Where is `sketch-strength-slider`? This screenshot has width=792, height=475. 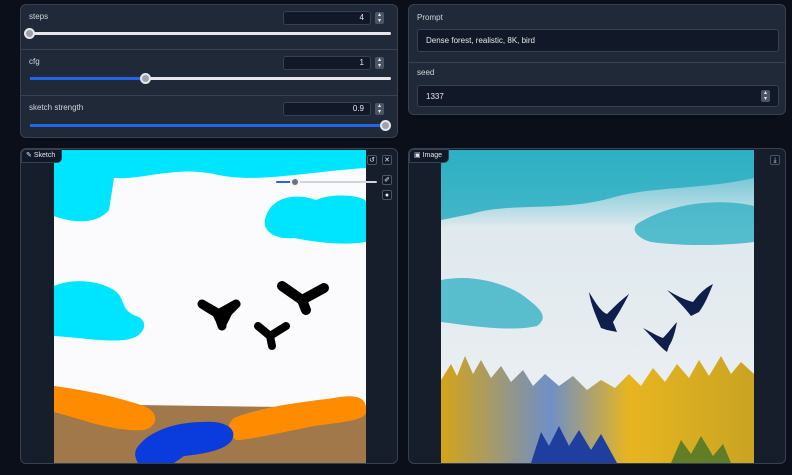
sketch-strength-slider is located at coordinates (210, 125).